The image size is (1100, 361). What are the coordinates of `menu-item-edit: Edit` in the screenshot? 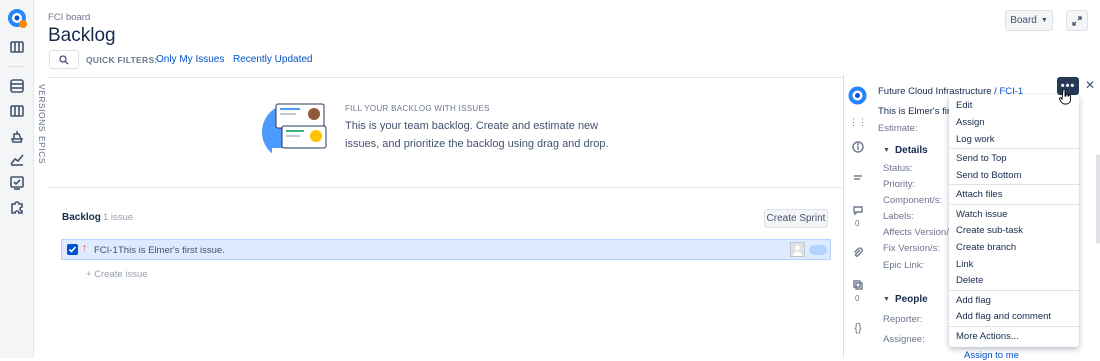 It's located at (964, 105).